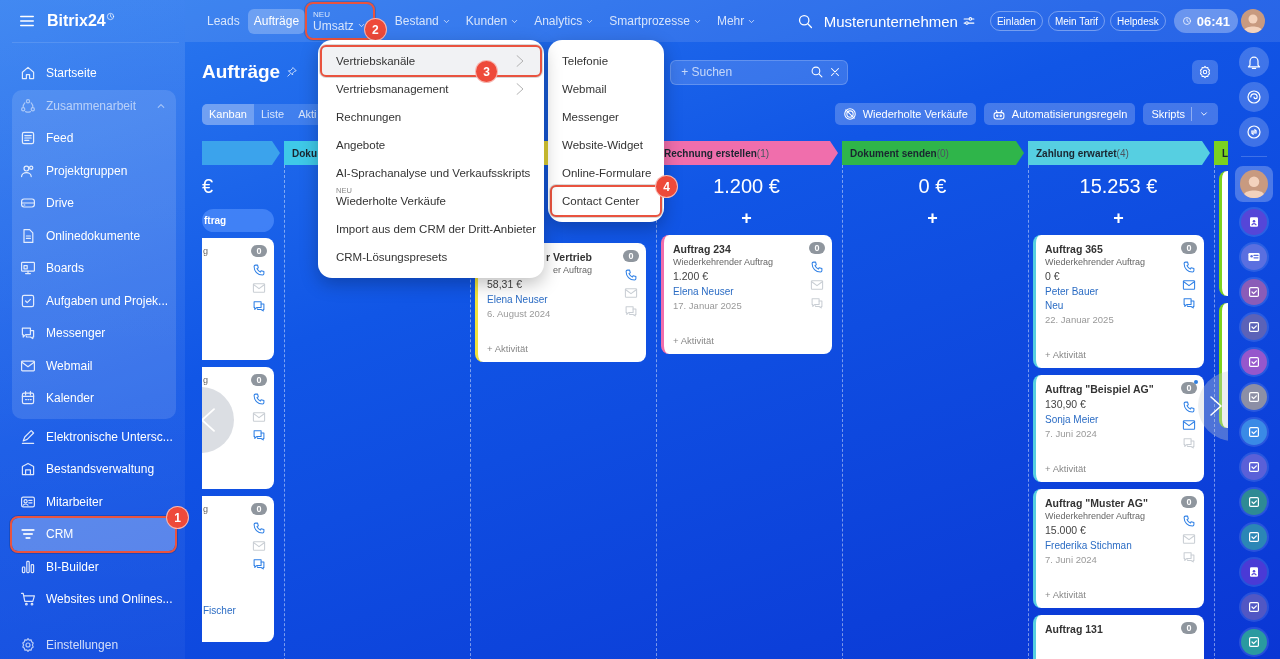 This screenshot has width=1280, height=659. Describe the element at coordinates (817, 285) in the screenshot. I see `mail-icon` at that location.